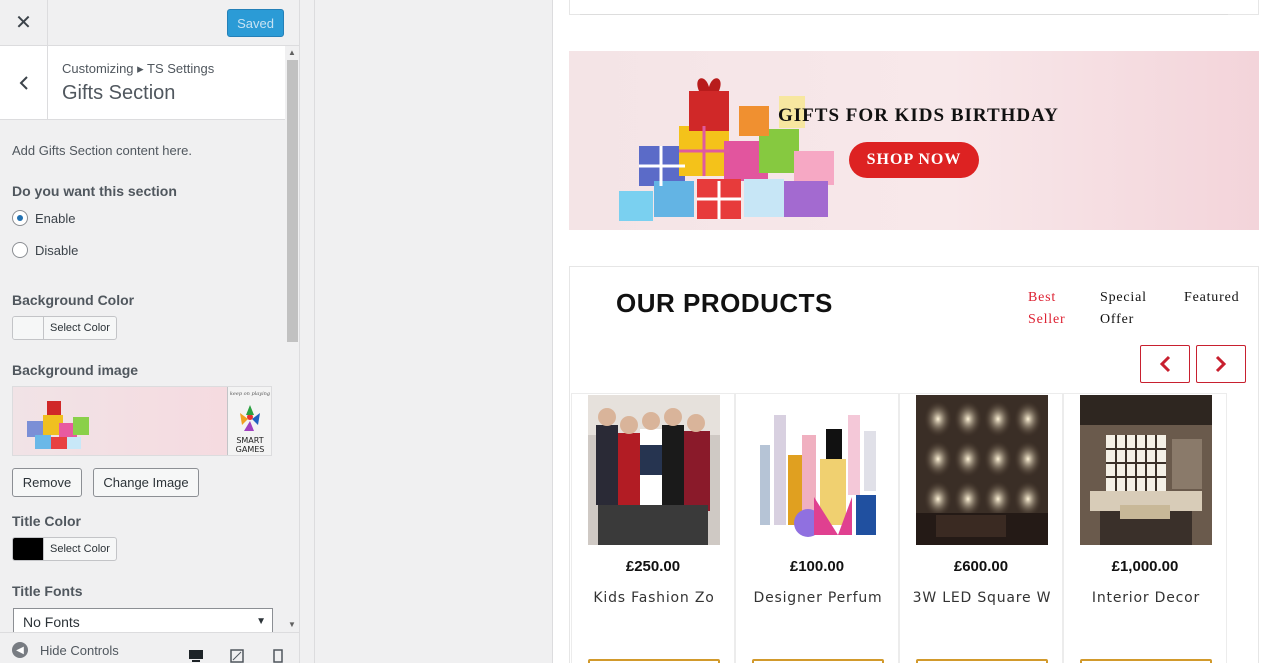 This screenshot has height=663, width=1286. Describe the element at coordinates (28, 328) in the screenshot. I see `bg-color-swatch` at that location.